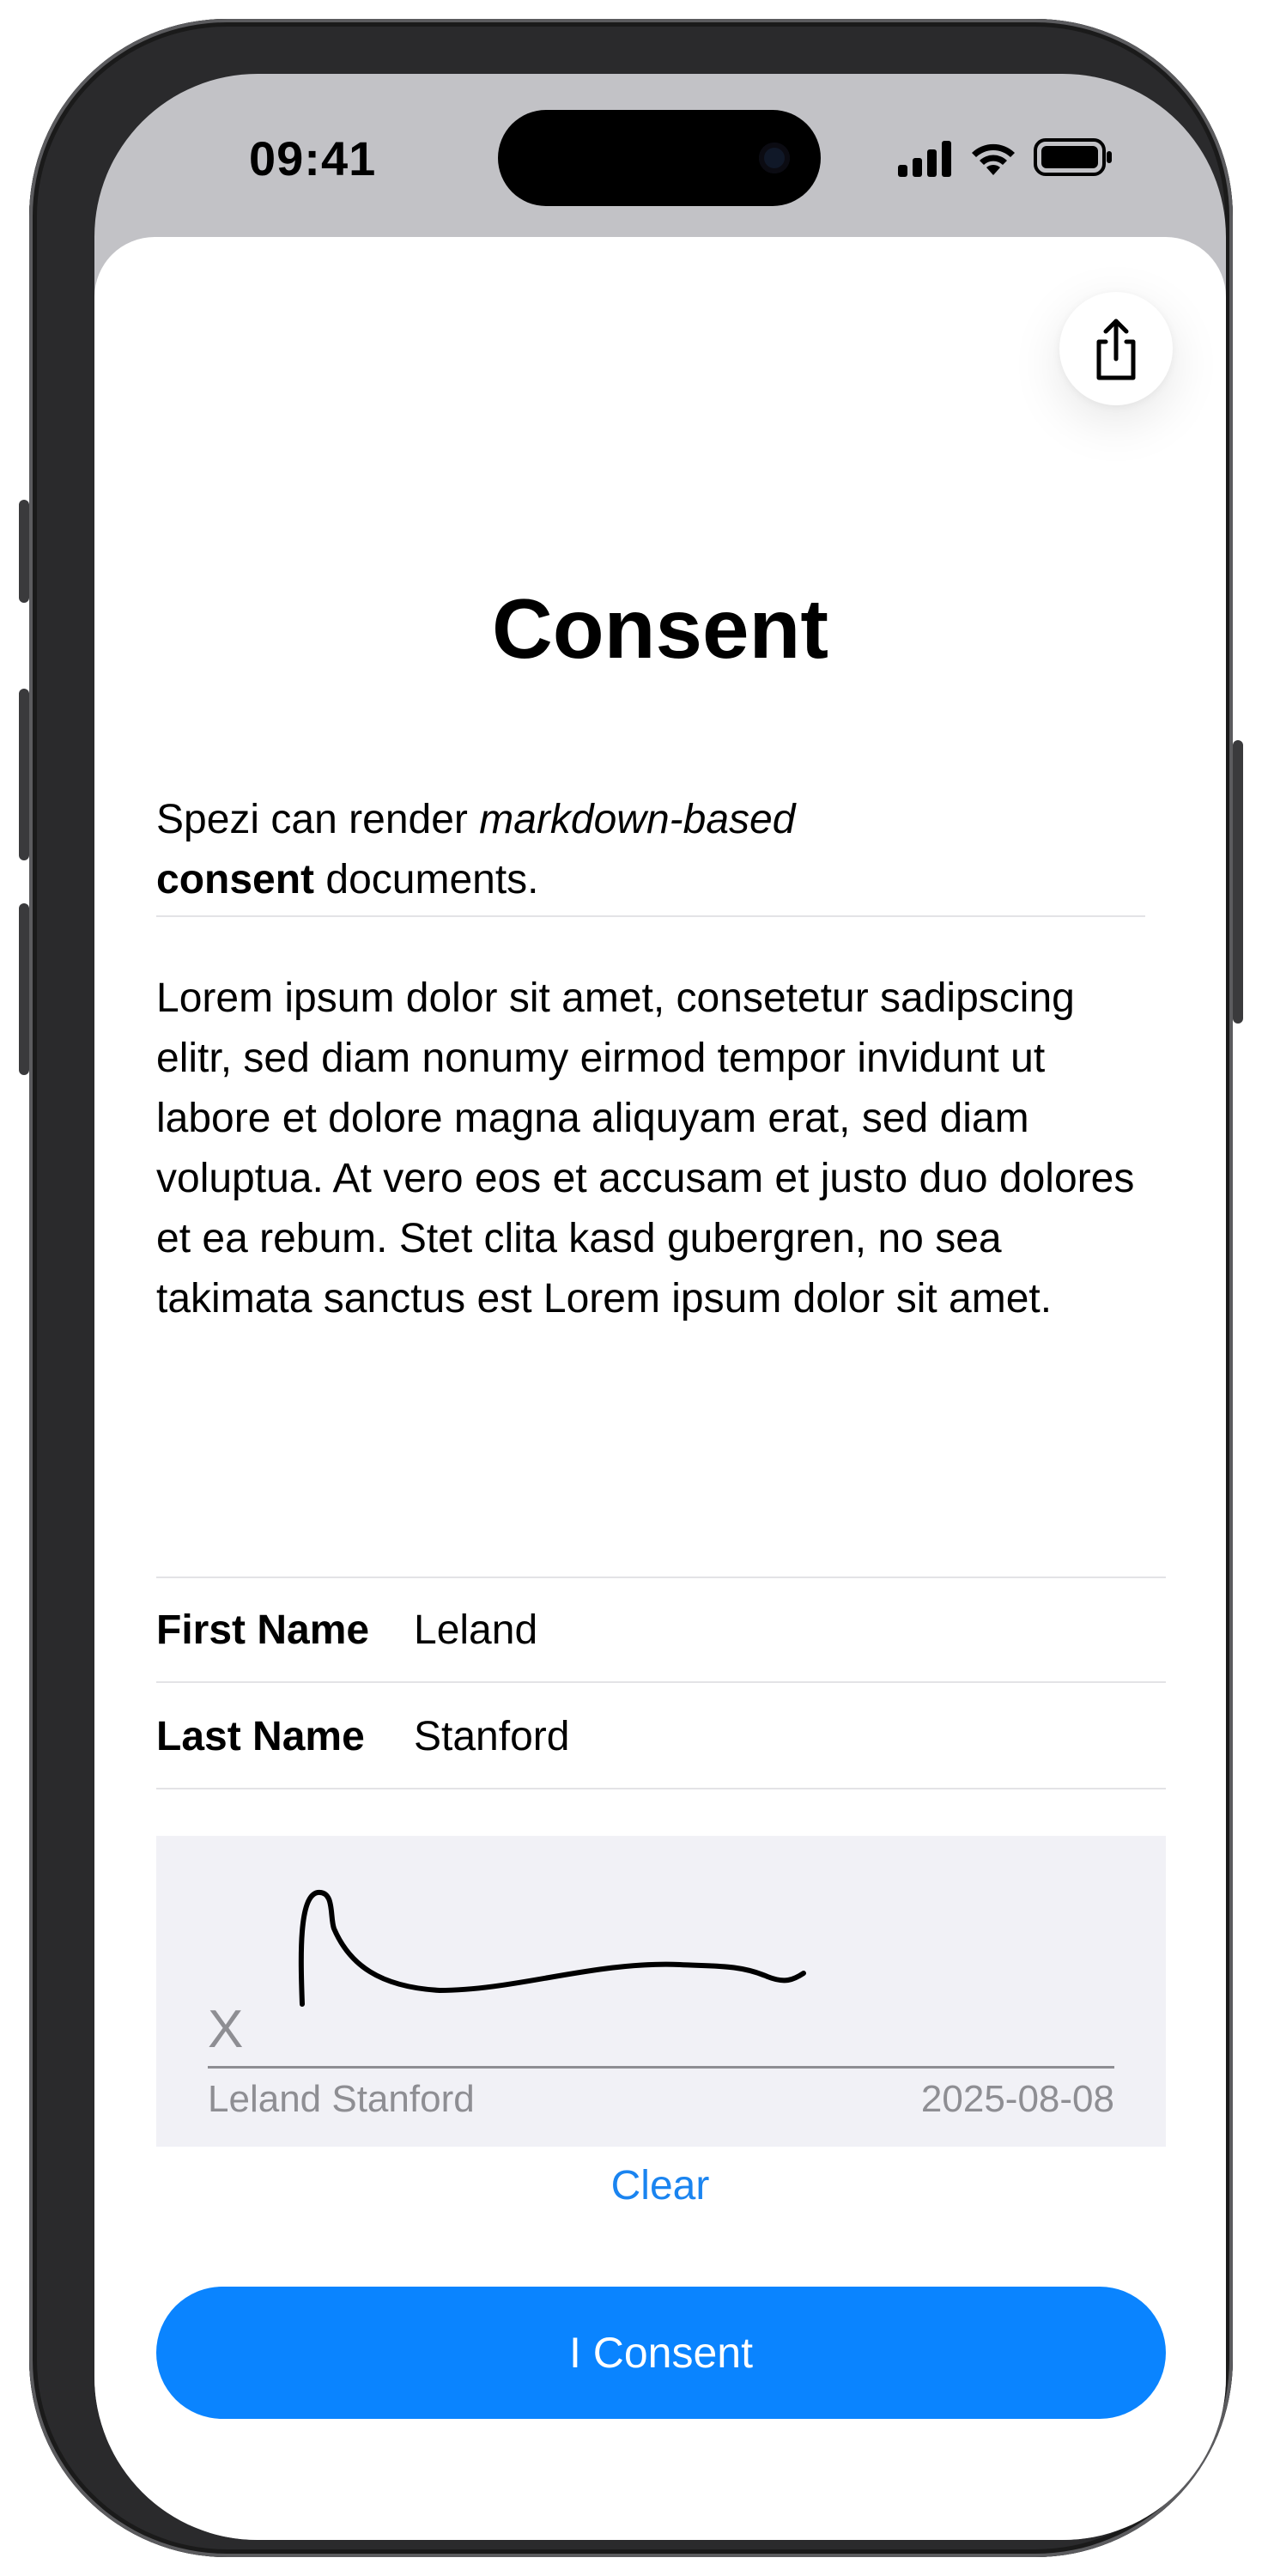 The height and width of the screenshot is (2576, 1262). What do you see at coordinates (661, 1991) in the screenshot?
I see `signature-pad: X Leland Stanford 2025-08-08` at bounding box center [661, 1991].